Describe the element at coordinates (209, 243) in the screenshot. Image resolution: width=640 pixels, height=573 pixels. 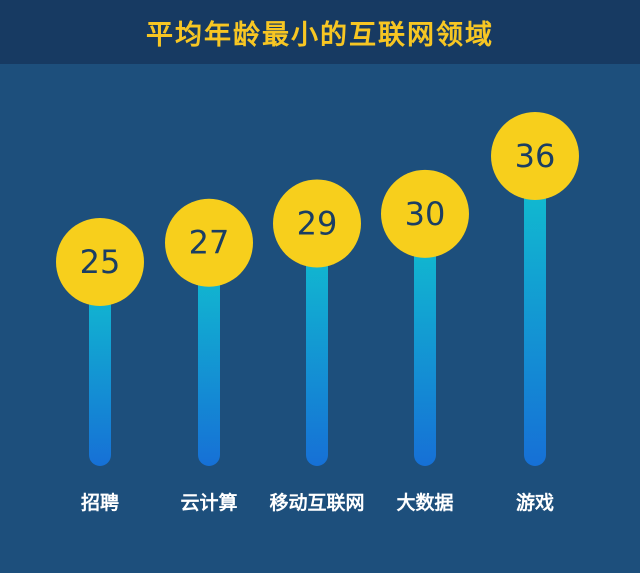
I see `value-label-2: 27` at that location.